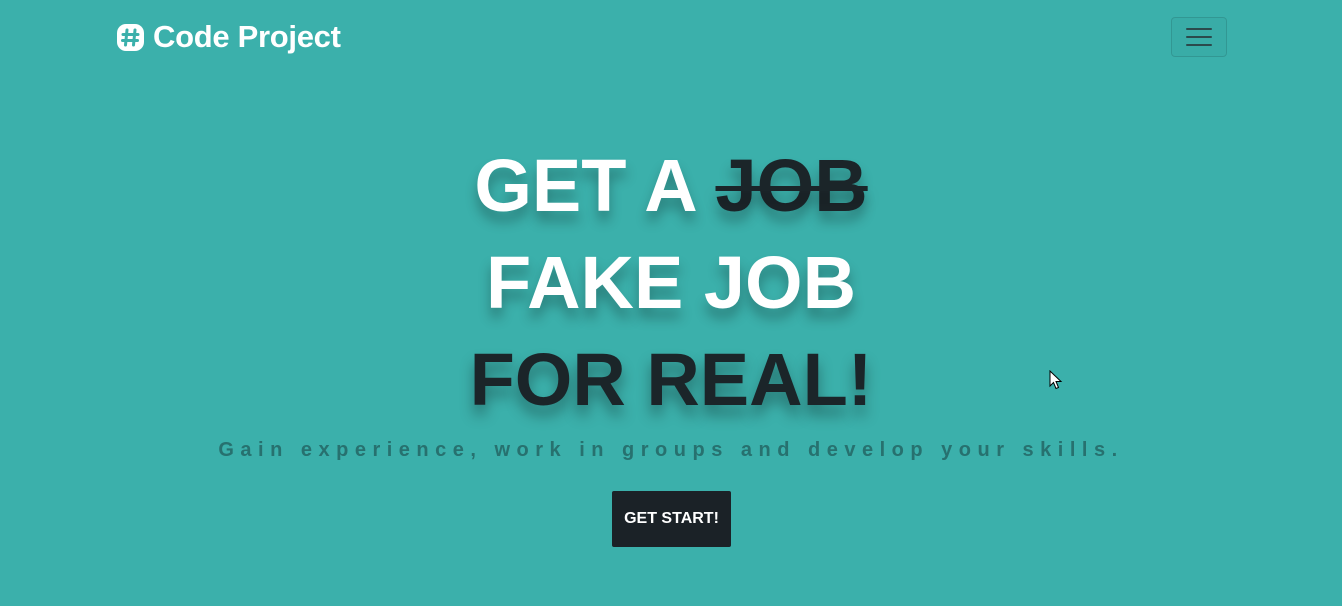  Describe the element at coordinates (130, 37) in the screenshot. I see `hash-icon` at that location.